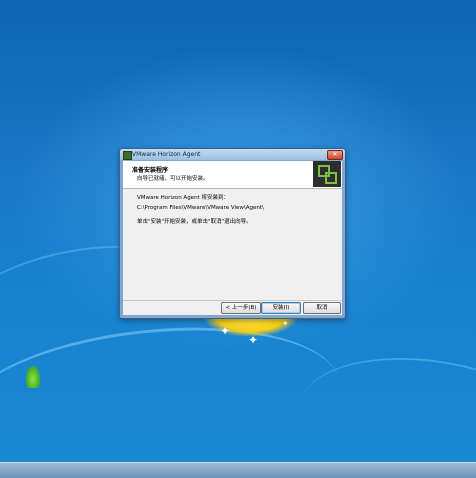 This screenshot has height=478, width=476. I want to click on window-title: VMware Horizon Agent, so click(166, 154).